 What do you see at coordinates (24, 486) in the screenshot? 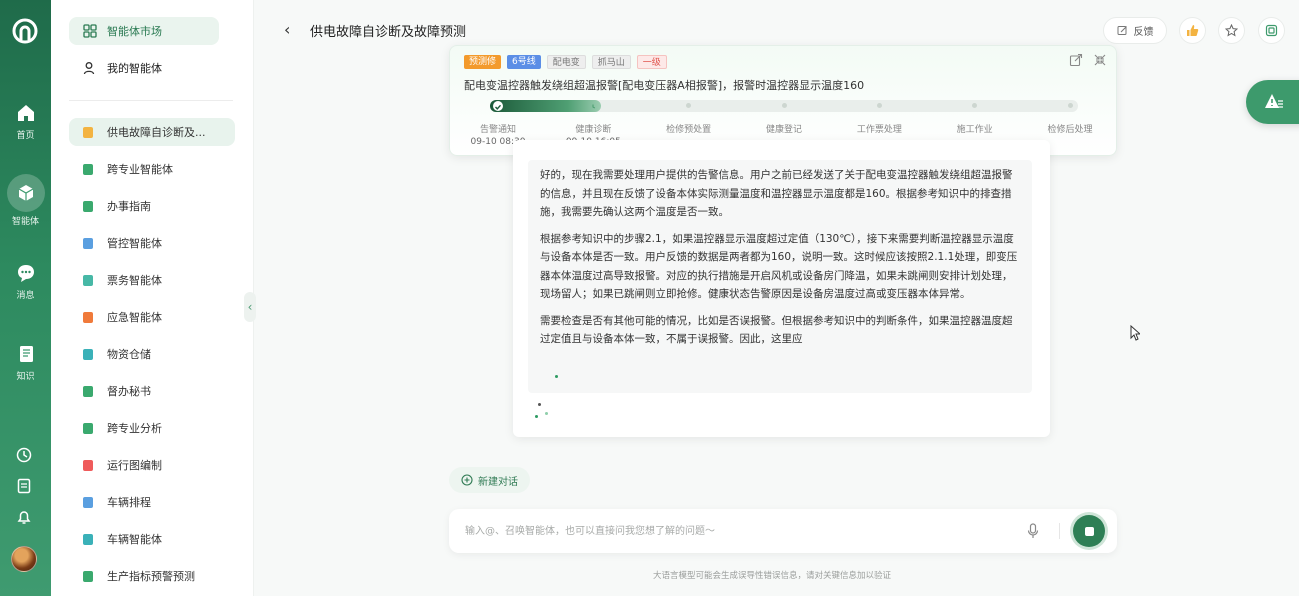
I see `document-icon` at bounding box center [24, 486].